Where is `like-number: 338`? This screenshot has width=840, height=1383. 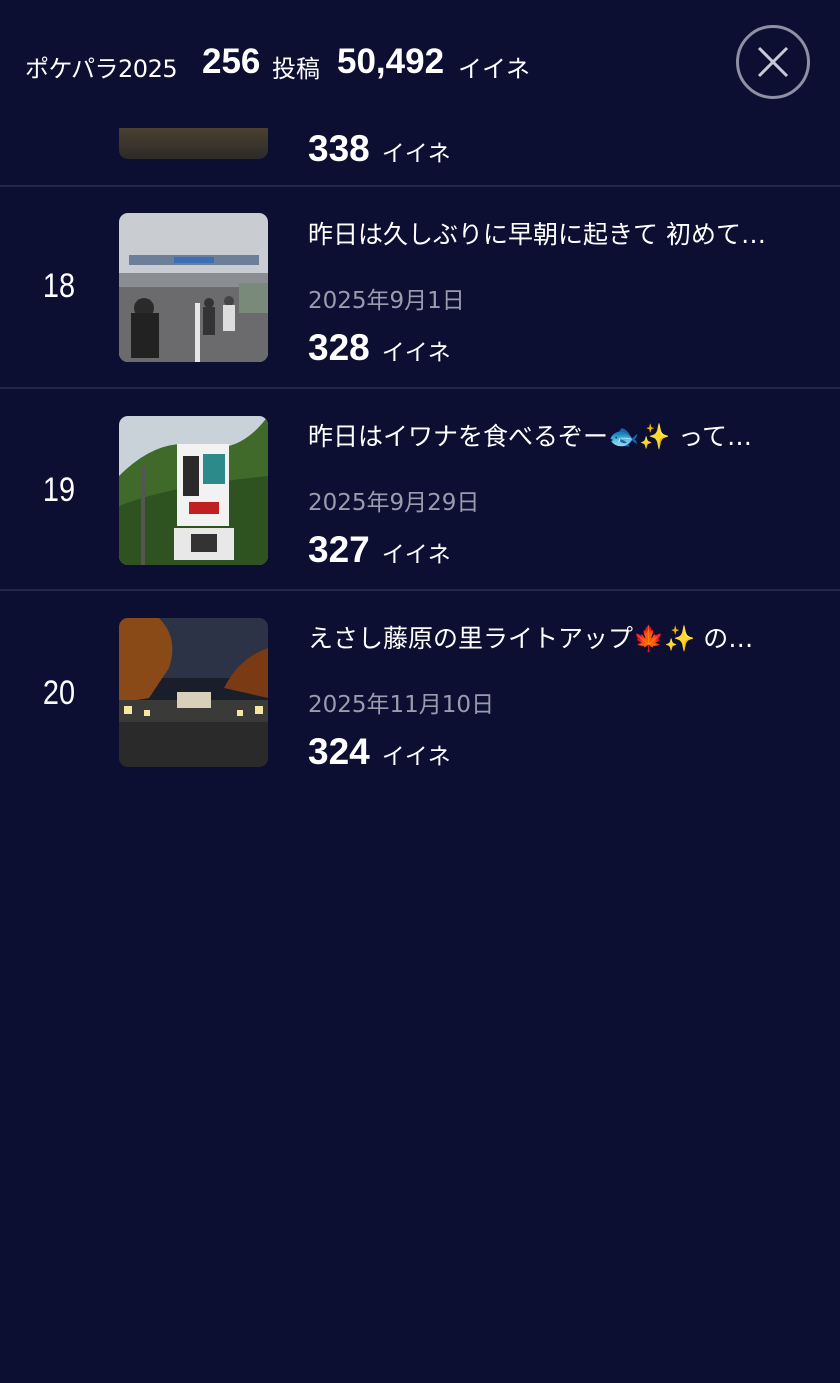 like-number: 338 is located at coordinates (339, 148).